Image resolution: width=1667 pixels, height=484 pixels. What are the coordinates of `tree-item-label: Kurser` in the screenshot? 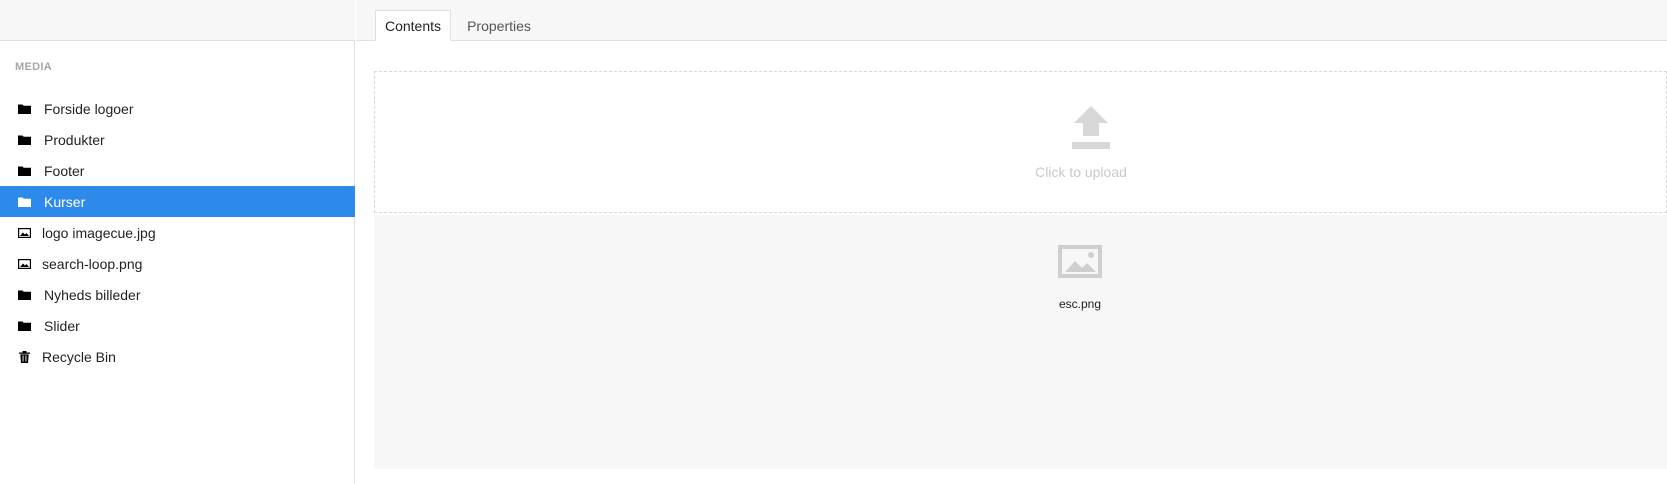 It's located at (65, 201).